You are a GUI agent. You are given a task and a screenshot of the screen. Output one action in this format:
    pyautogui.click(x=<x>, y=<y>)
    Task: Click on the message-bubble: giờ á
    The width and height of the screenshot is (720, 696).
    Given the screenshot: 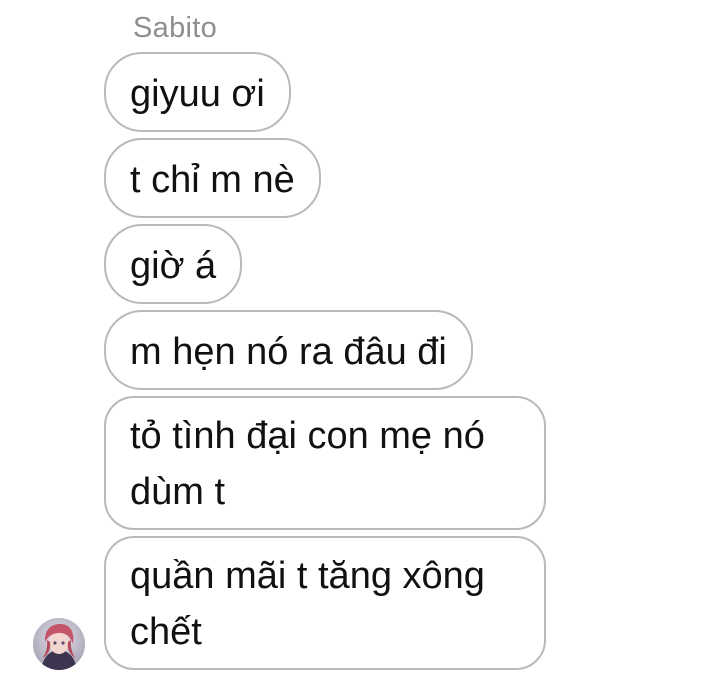 What is the action you would take?
    pyautogui.click(x=173, y=264)
    